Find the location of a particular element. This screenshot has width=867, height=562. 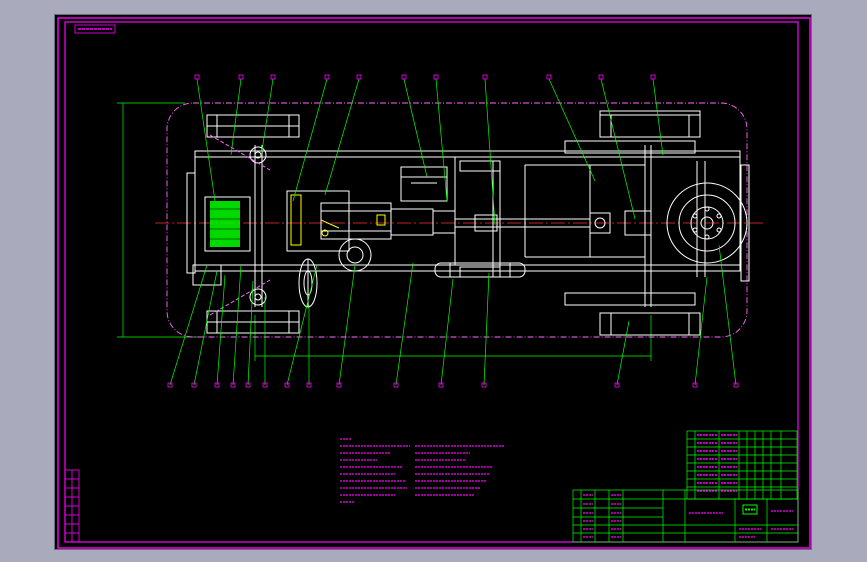

battery is located at coordinates (424, 184).